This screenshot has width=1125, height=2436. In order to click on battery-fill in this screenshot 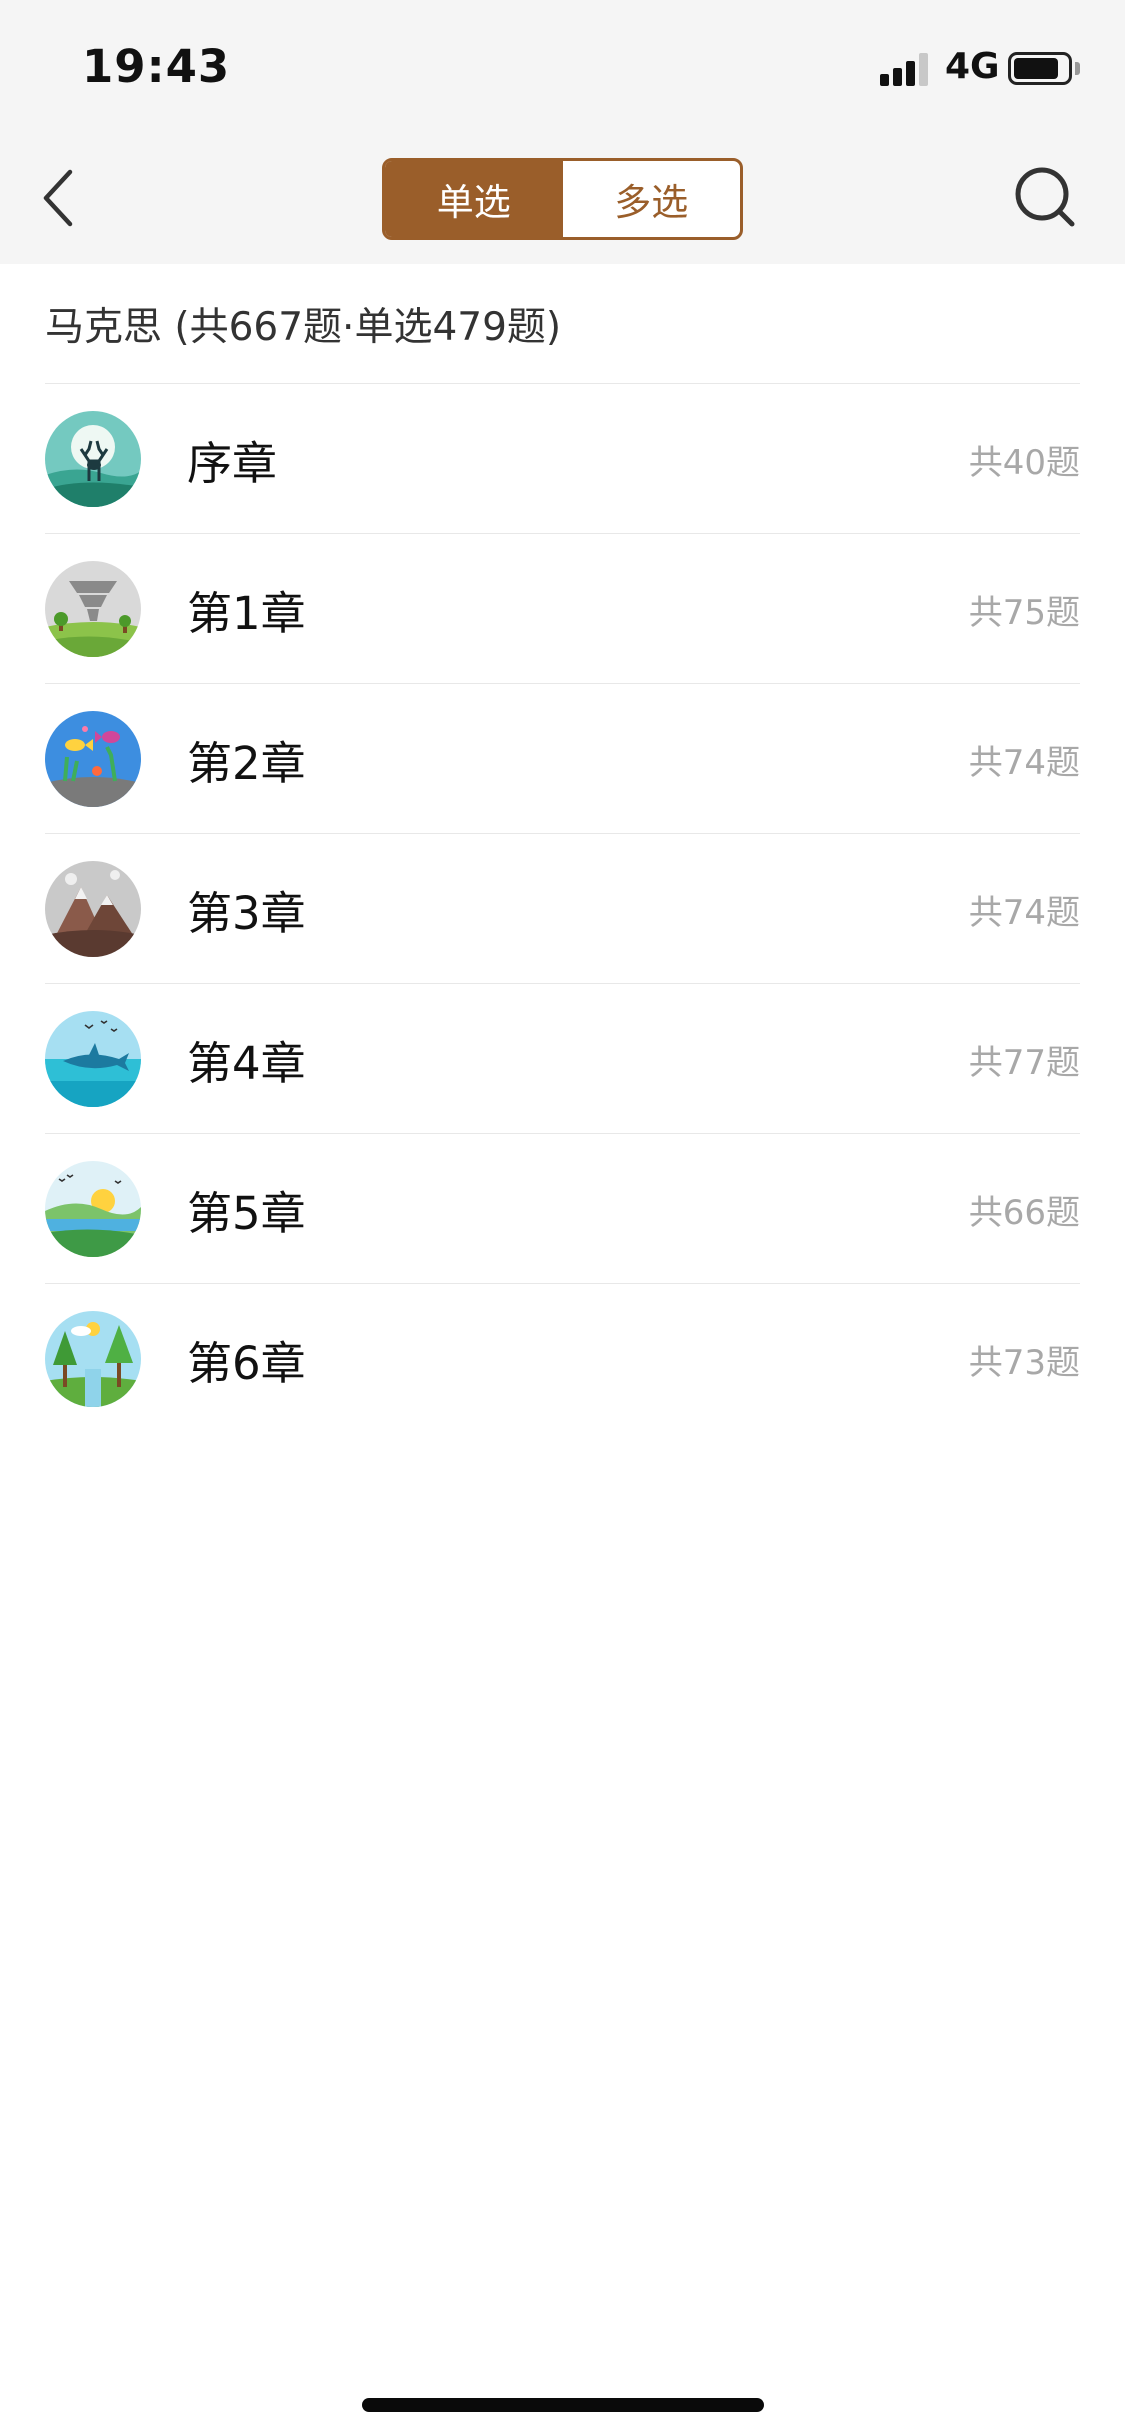, I will do `click(1036, 68)`.